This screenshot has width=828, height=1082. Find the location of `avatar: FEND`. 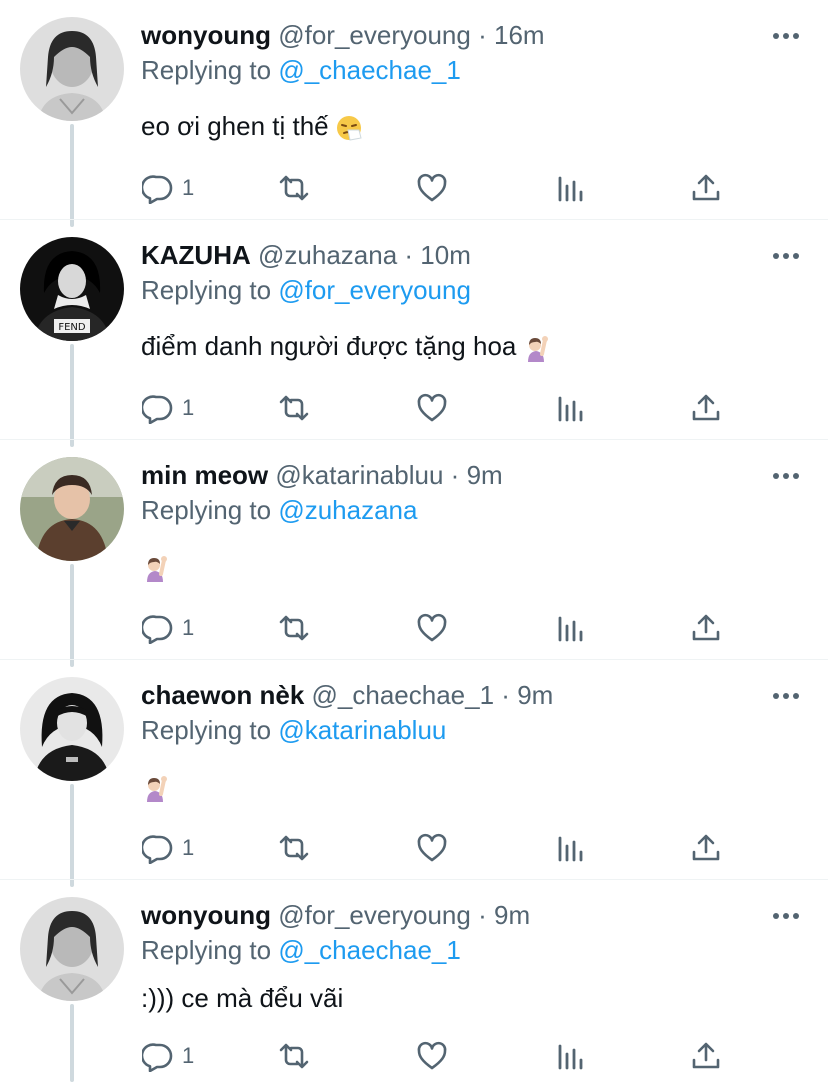

avatar: FEND is located at coordinates (72, 289).